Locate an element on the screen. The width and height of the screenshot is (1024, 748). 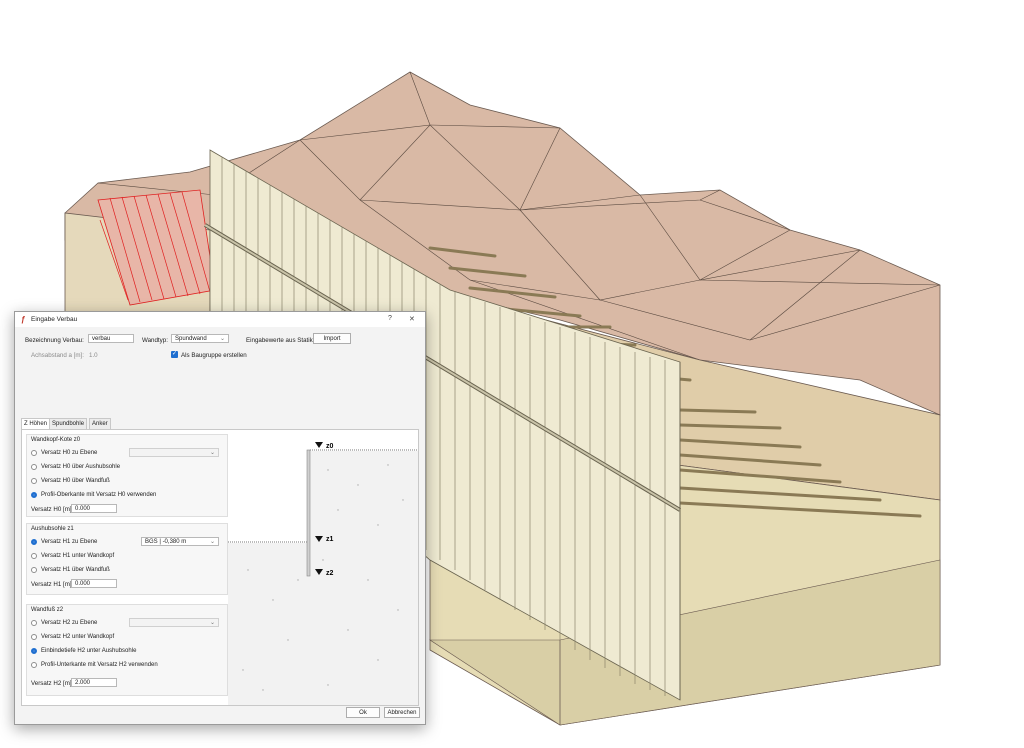
radio-h1-ebene-label: Versatz H1 zu Ebene is located at coordinates (69, 542).